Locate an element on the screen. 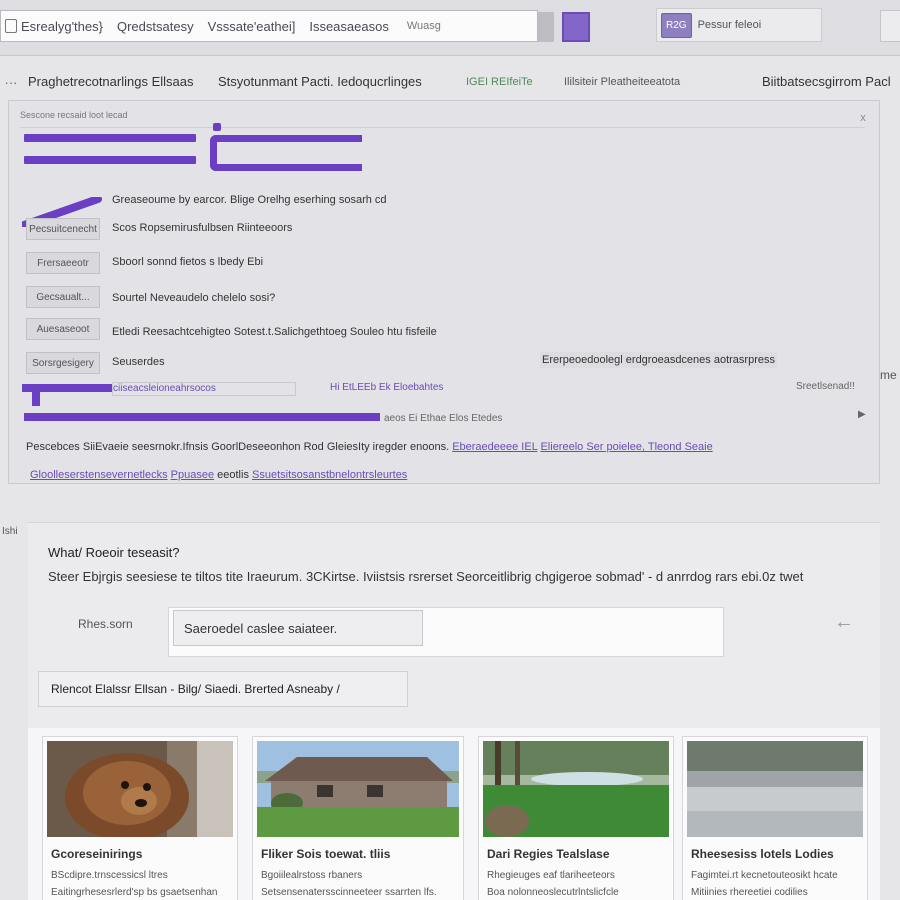 This screenshot has height=900, width=900. row-tag: Pecsuitcenecht is located at coordinates (63, 229).